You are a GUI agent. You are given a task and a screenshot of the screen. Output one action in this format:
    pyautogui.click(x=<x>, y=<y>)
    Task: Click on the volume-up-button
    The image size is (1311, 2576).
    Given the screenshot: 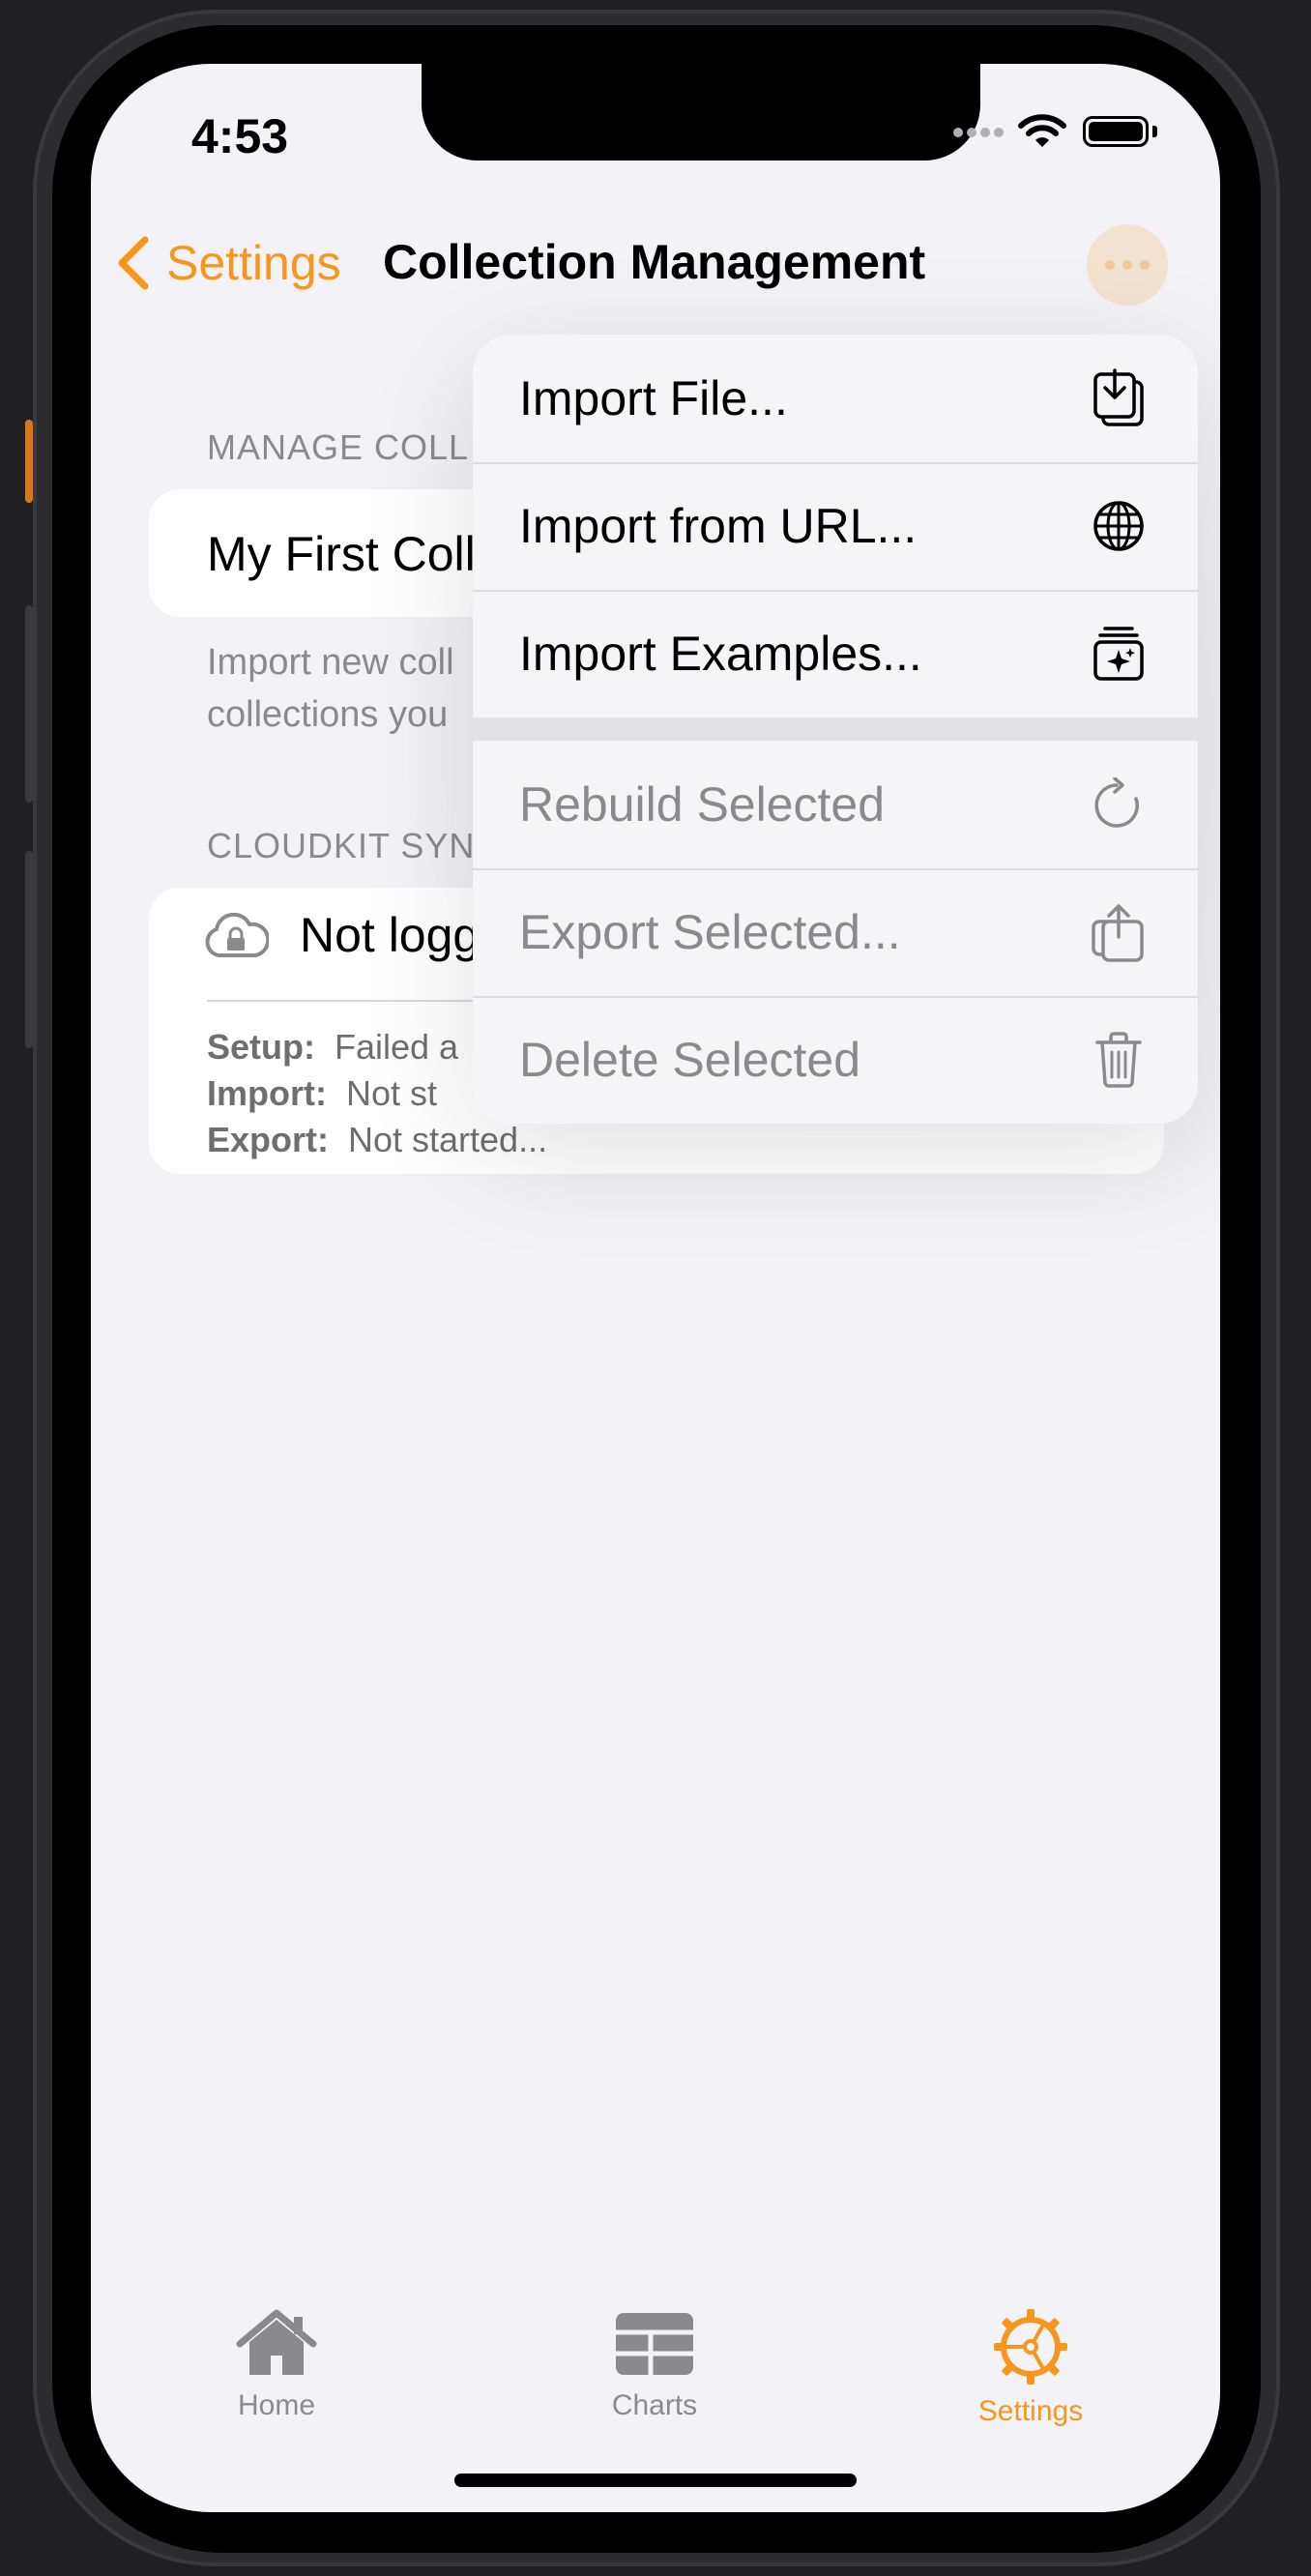 What is the action you would take?
    pyautogui.click(x=29, y=704)
    